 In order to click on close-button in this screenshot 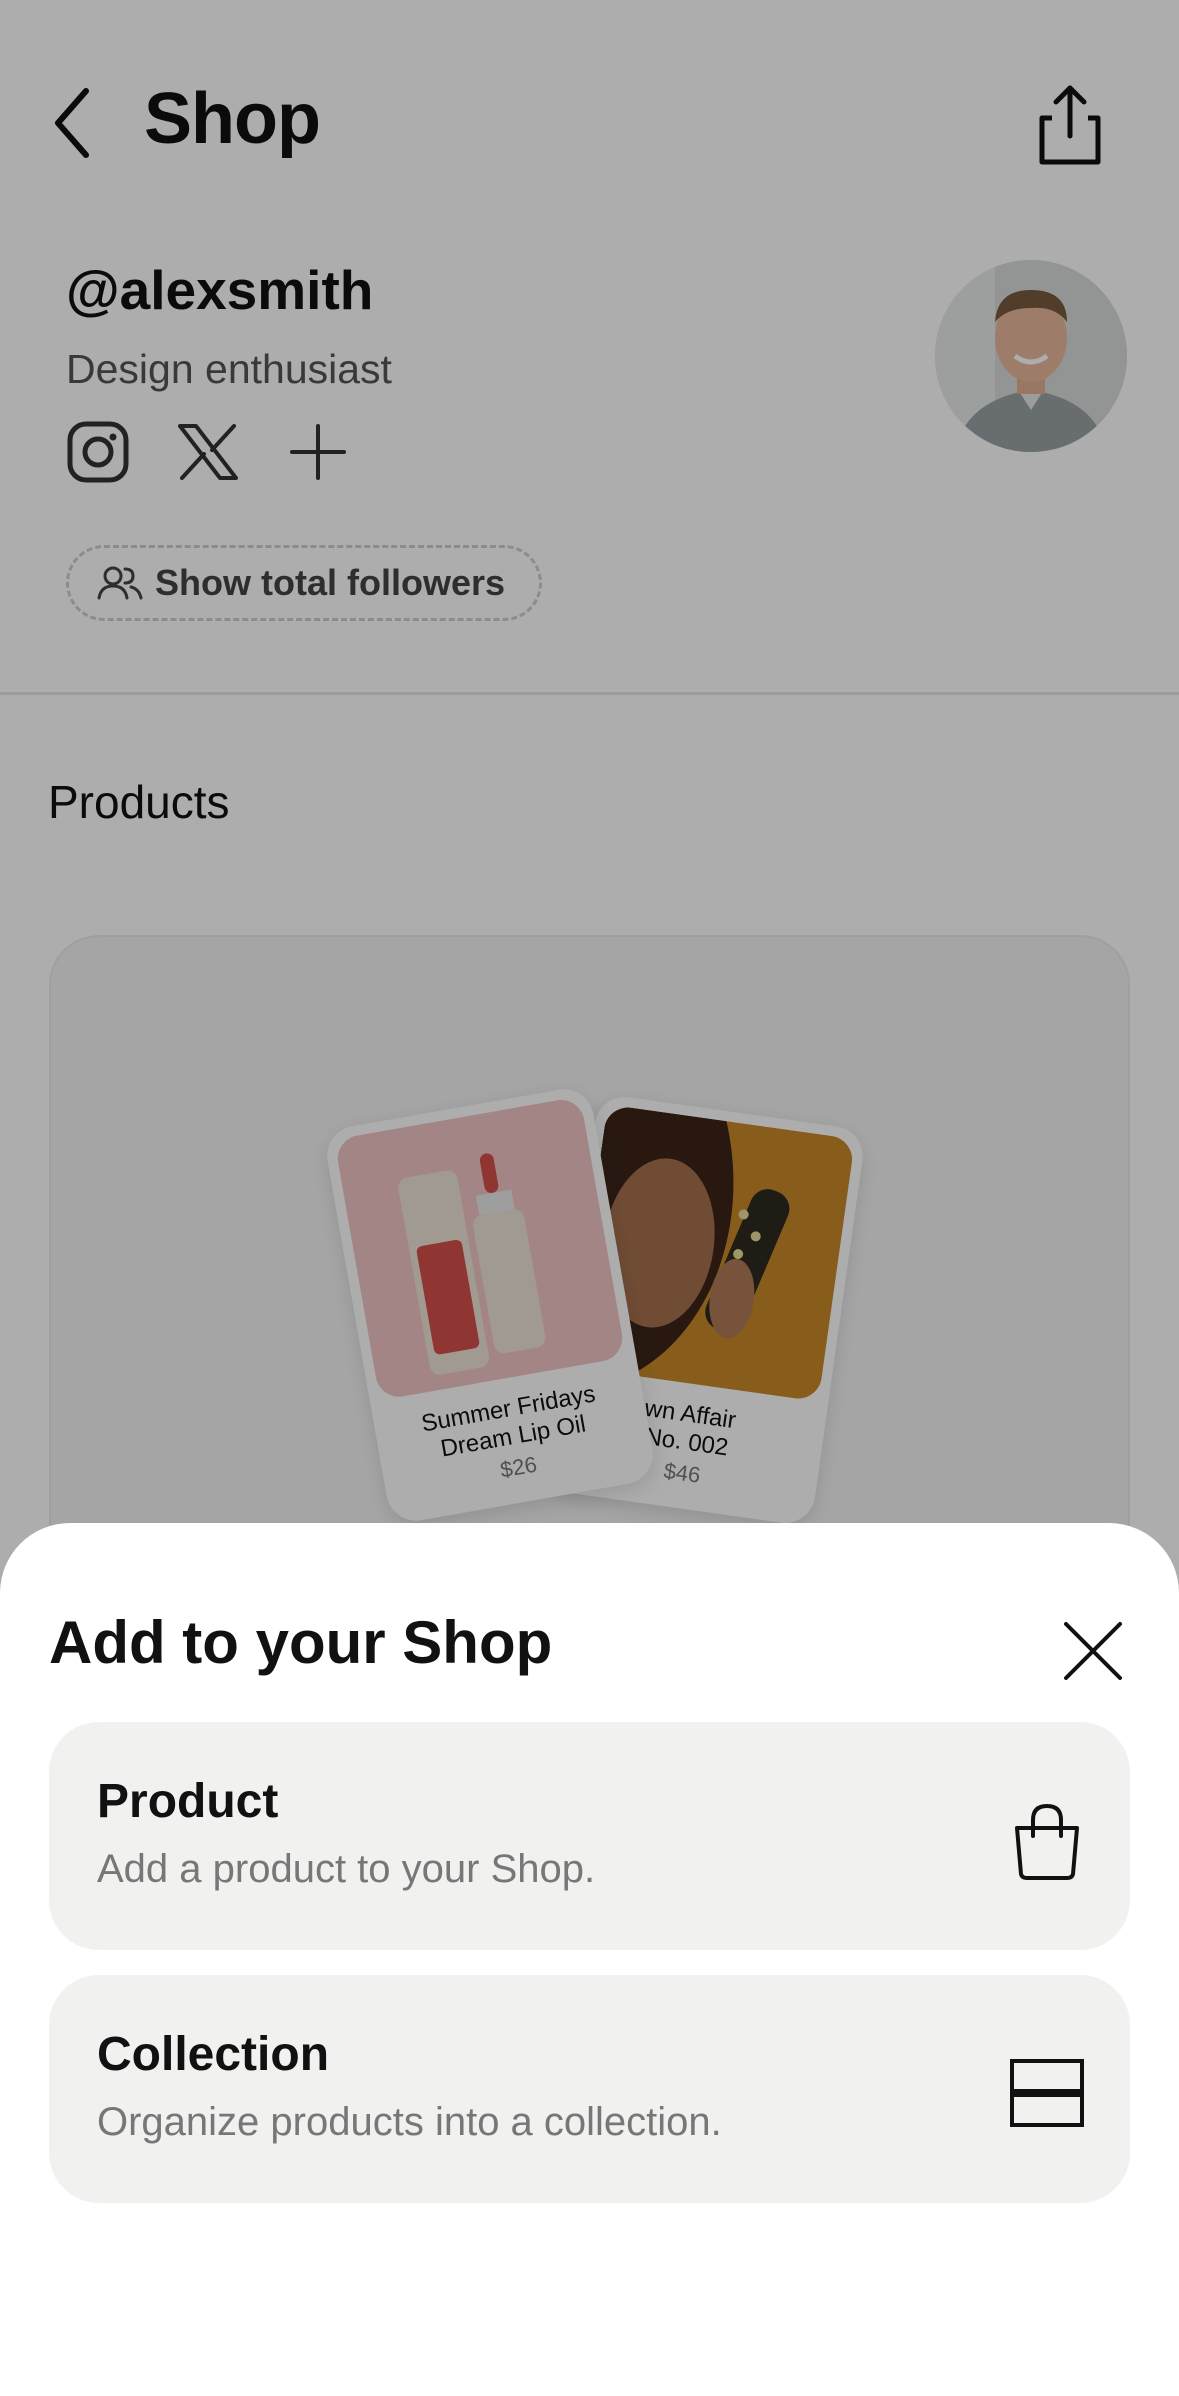, I will do `click(1093, 1651)`.